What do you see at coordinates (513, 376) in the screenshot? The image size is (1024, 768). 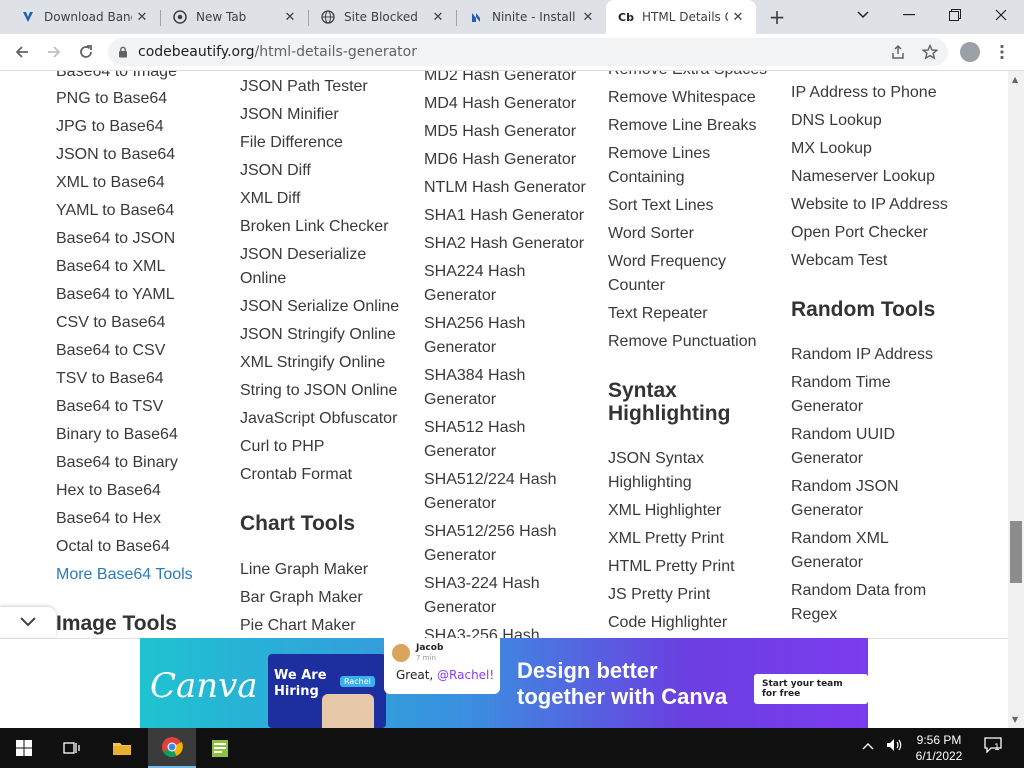 I see `tool-link-line1: SHA384 Hash` at bounding box center [513, 376].